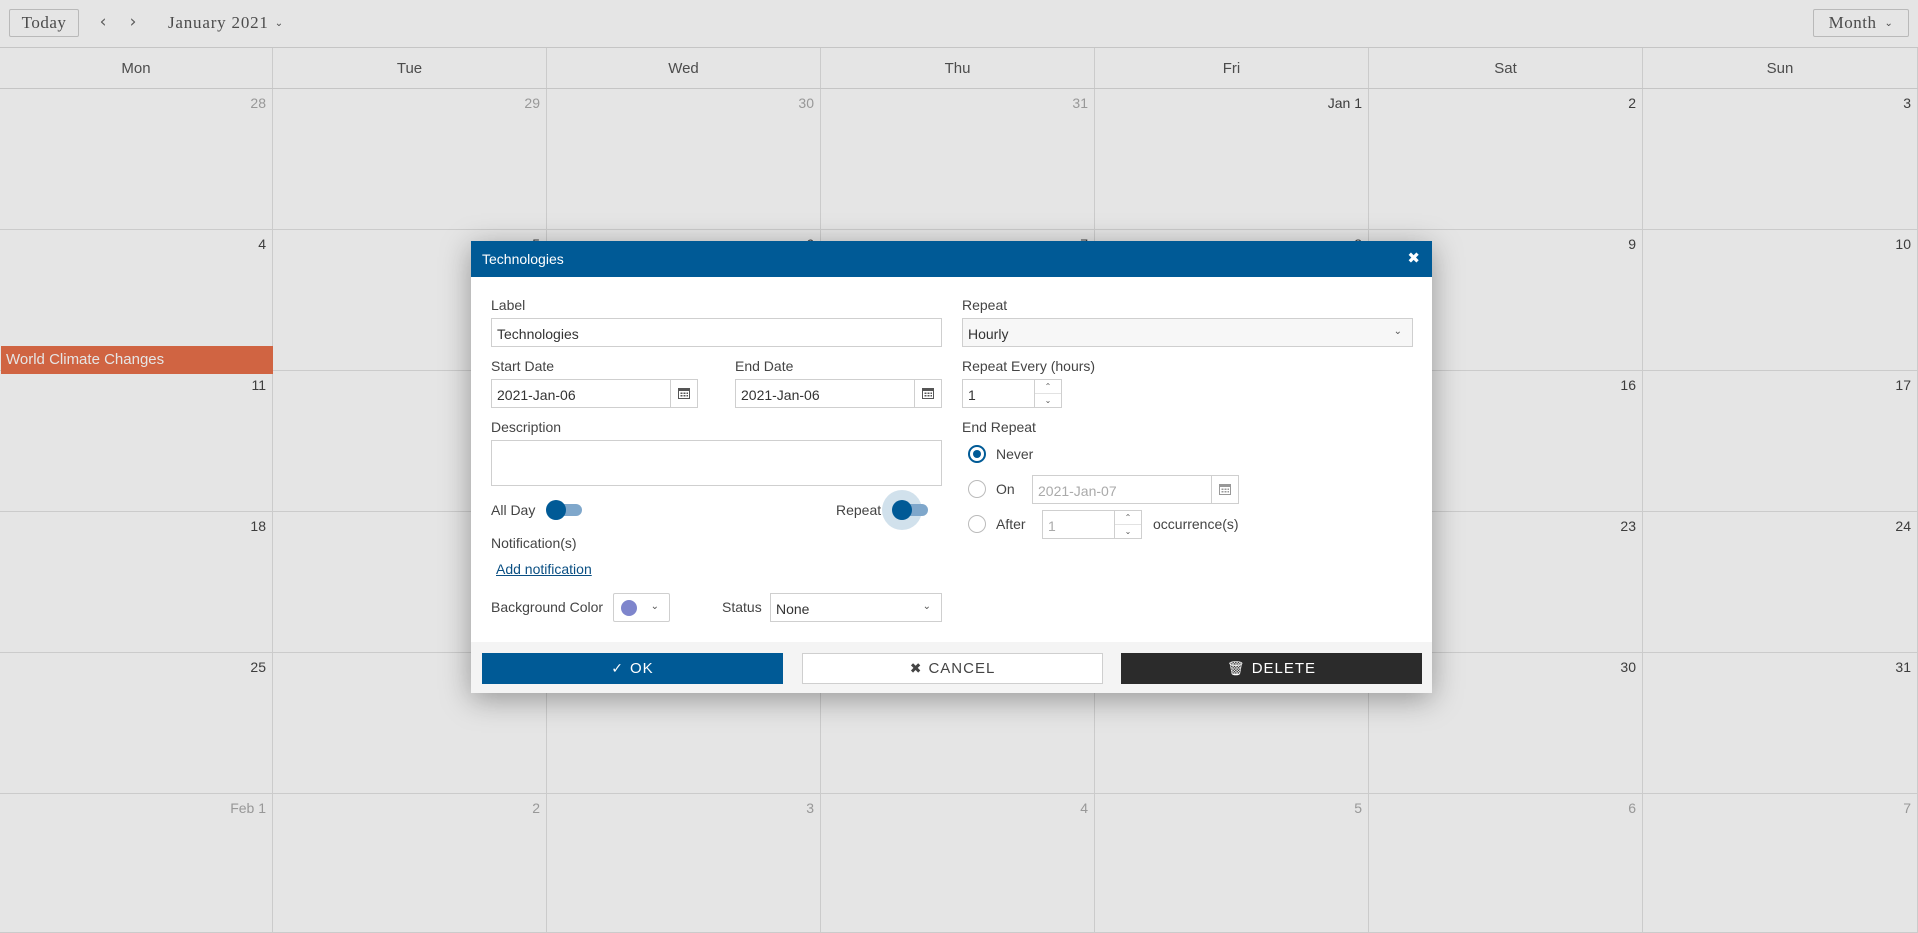 Image resolution: width=1918 pixels, height=933 pixels. I want to click on label-input-value: Technologies, so click(538, 334).